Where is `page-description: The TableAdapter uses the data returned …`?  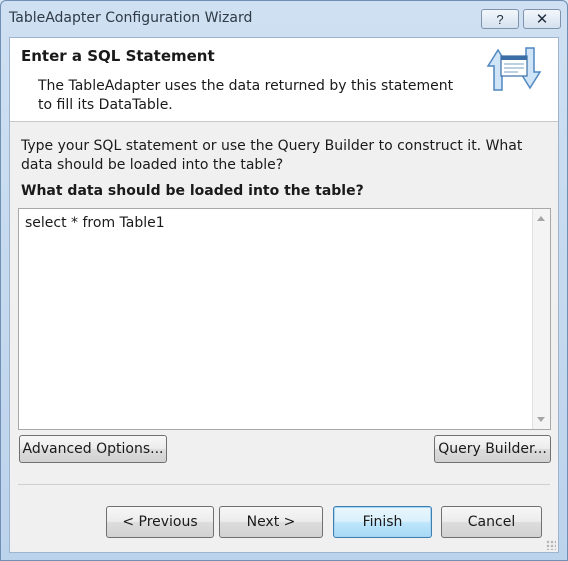
page-description: The TableAdapter uses the data returned … is located at coordinates (246, 95).